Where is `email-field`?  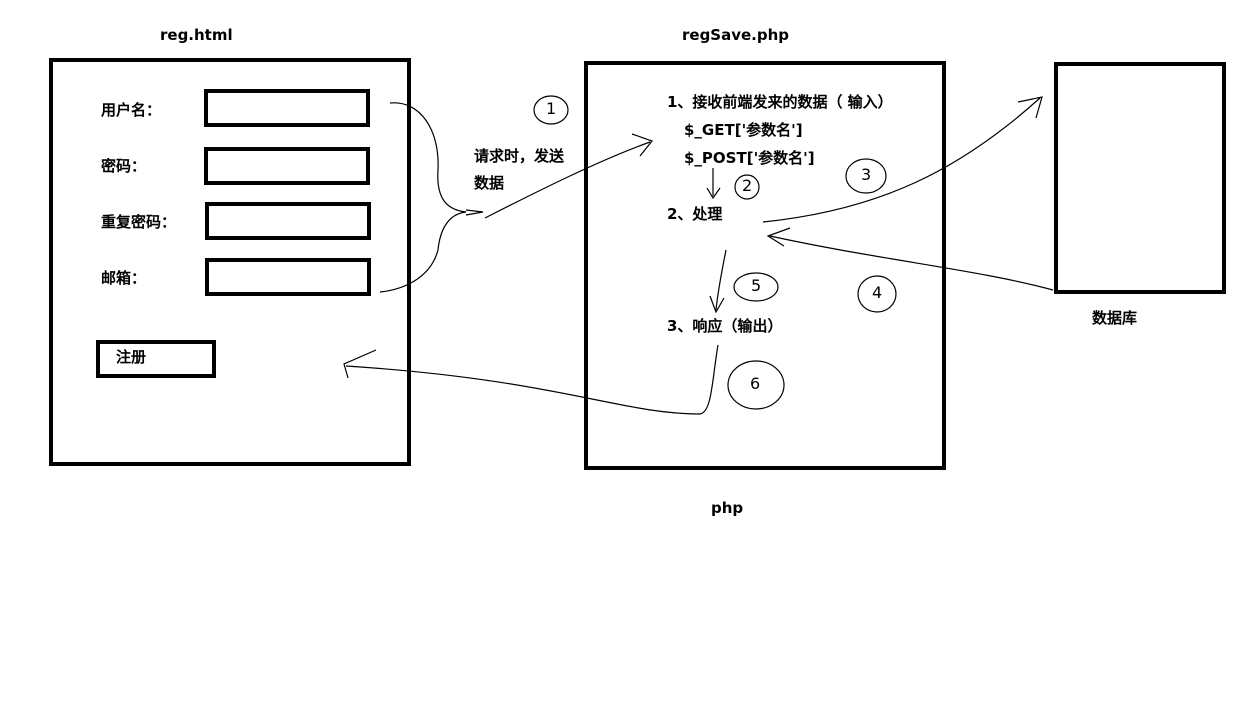 email-field is located at coordinates (288, 277).